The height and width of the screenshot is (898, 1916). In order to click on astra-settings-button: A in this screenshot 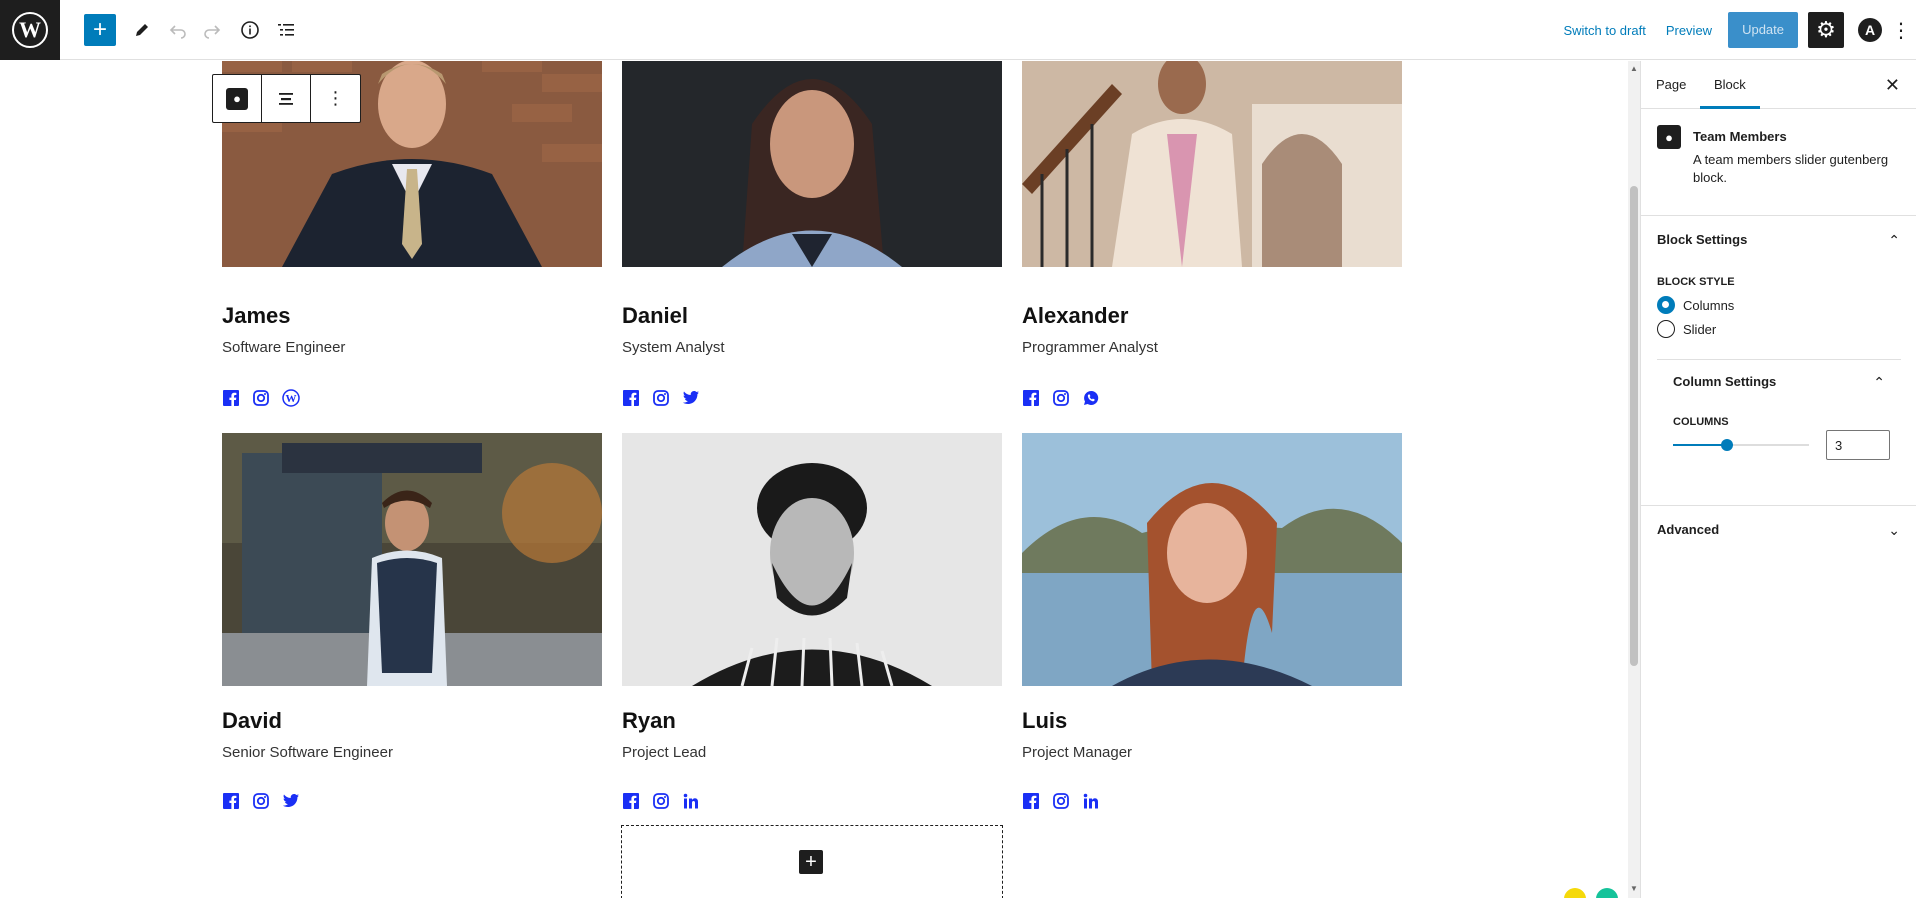, I will do `click(1870, 30)`.